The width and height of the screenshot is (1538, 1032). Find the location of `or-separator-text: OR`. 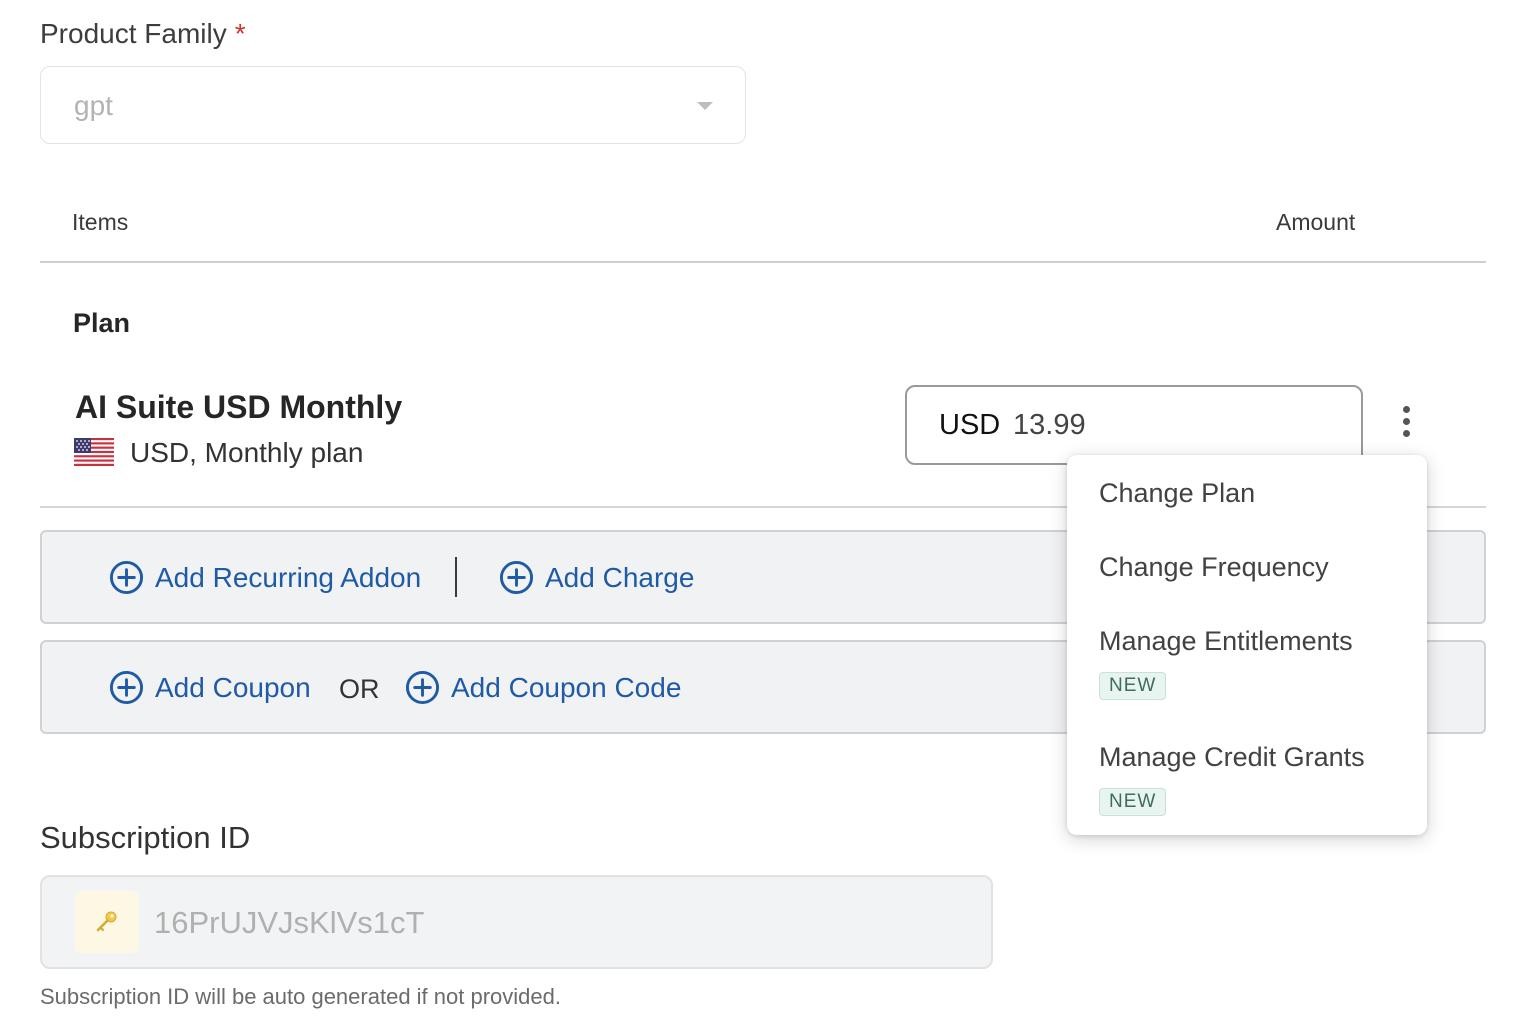

or-separator-text: OR is located at coordinates (359, 689).